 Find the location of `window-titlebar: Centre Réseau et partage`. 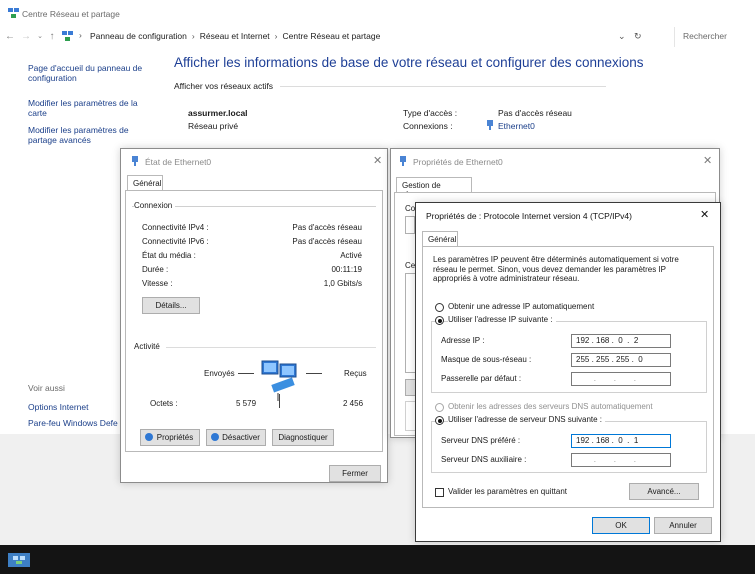

window-titlebar: Centre Réseau et partage is located at coordinates (377, 13).